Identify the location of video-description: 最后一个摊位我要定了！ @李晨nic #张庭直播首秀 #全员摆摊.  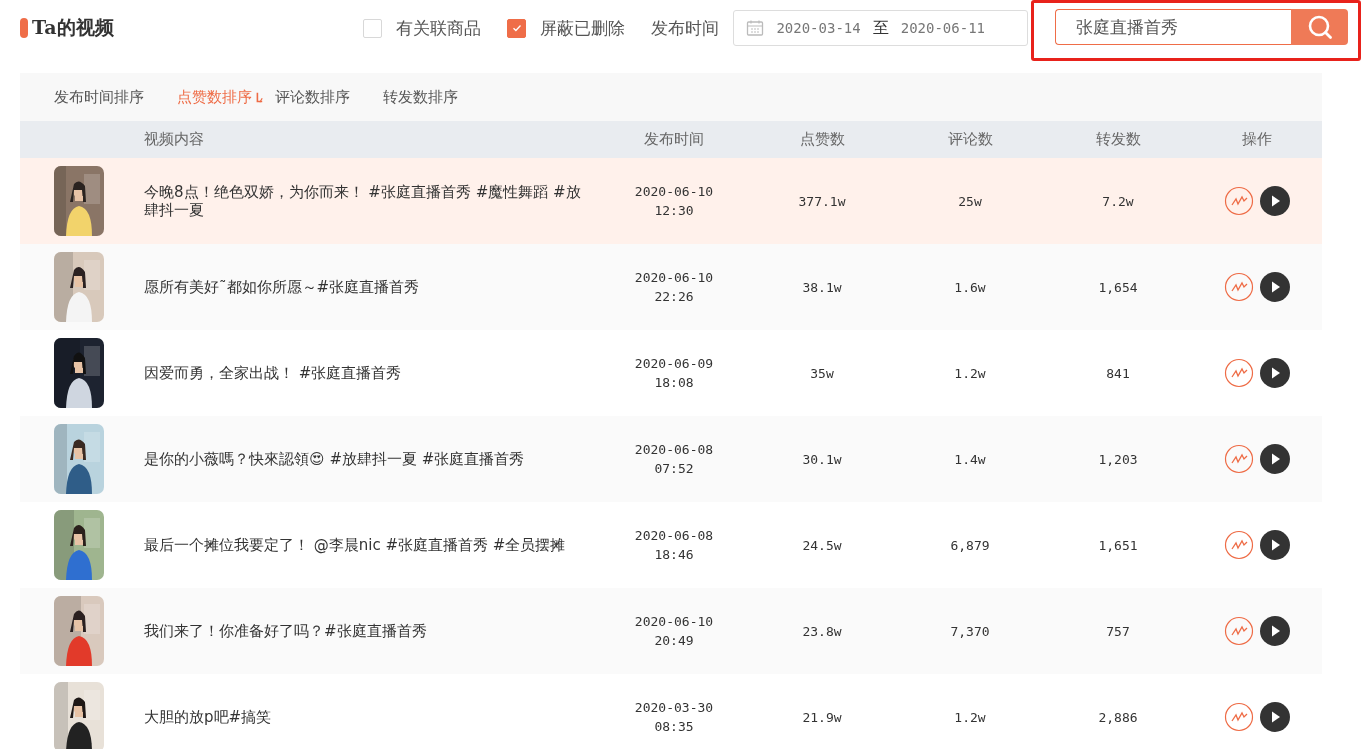
(355, 545).